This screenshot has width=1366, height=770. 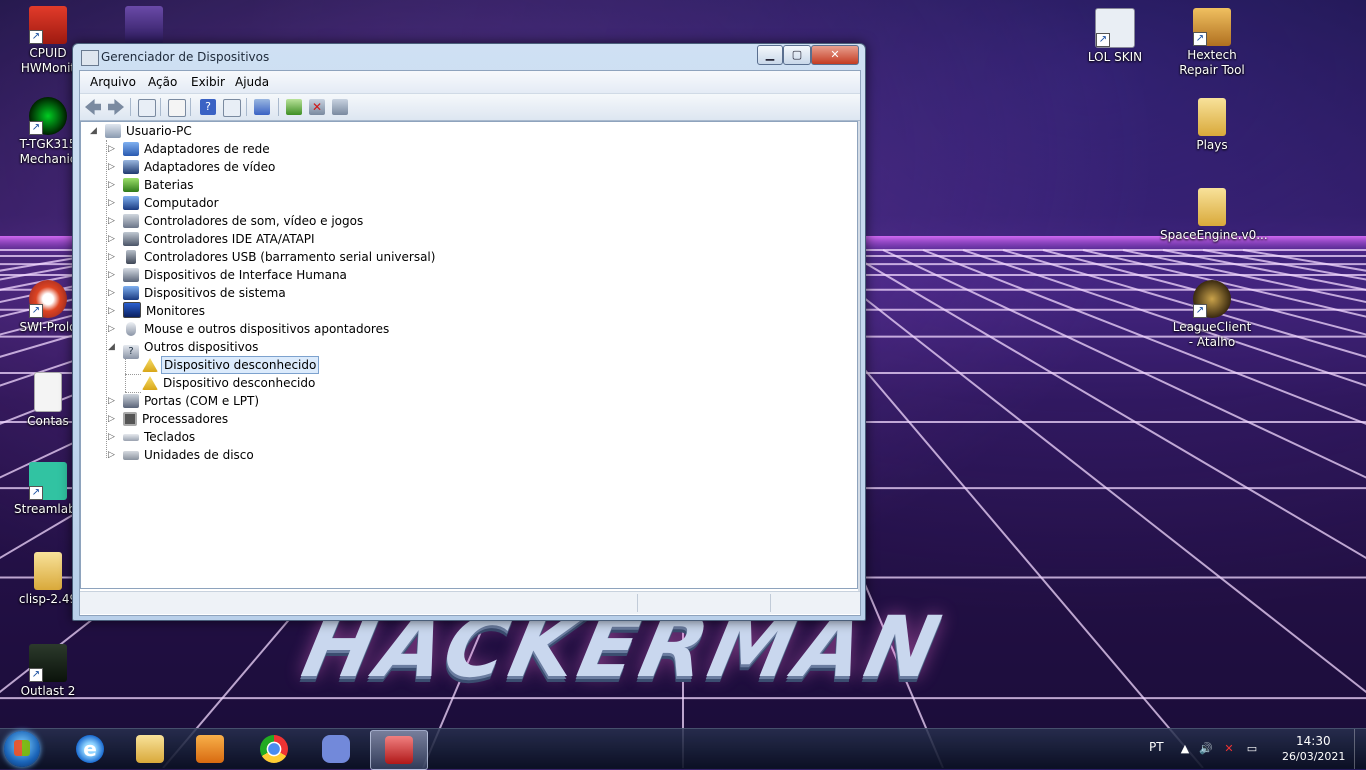 What do you see at coordinates (470, 602) in the screenshot?
I see `status-bar` at bounding box center [470, 602].